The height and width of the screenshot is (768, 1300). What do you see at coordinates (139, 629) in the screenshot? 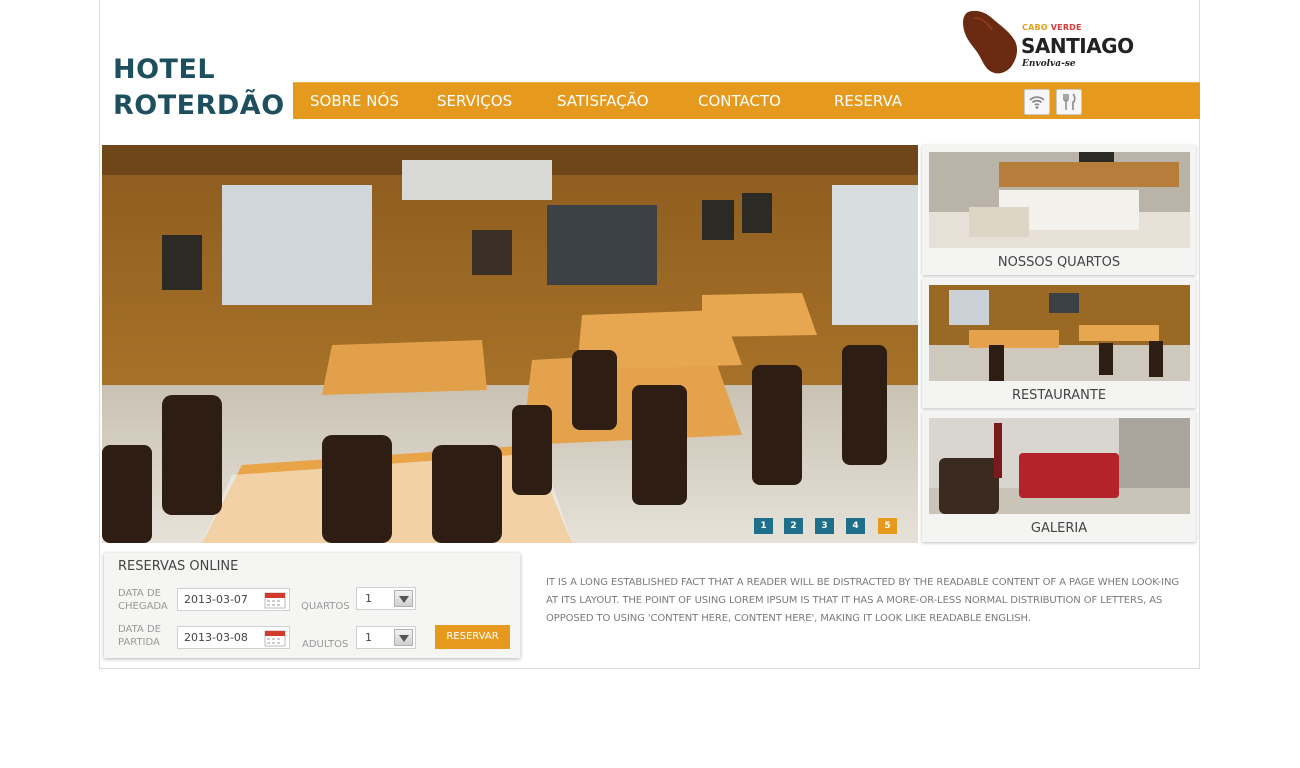
I see `departure-label-line1: DATA DE` at bounding box center [139, 629].